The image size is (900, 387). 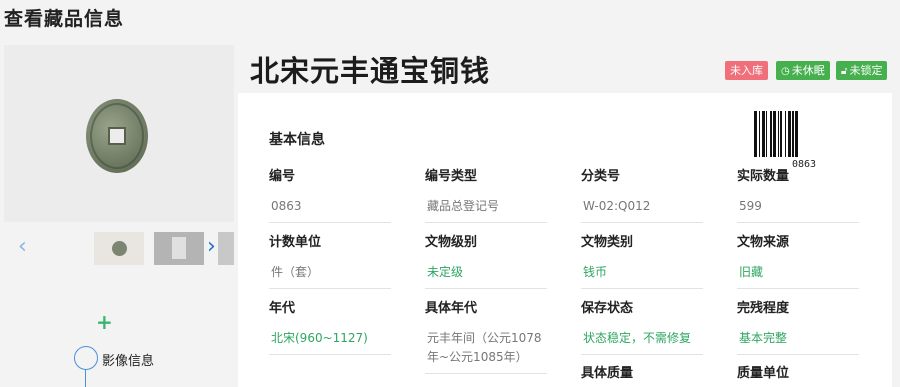 What do you see at coordinates (808, 70) in the screenshot?
I see `dormant-status-label: 未休眠` at bounding box center [808, 70].